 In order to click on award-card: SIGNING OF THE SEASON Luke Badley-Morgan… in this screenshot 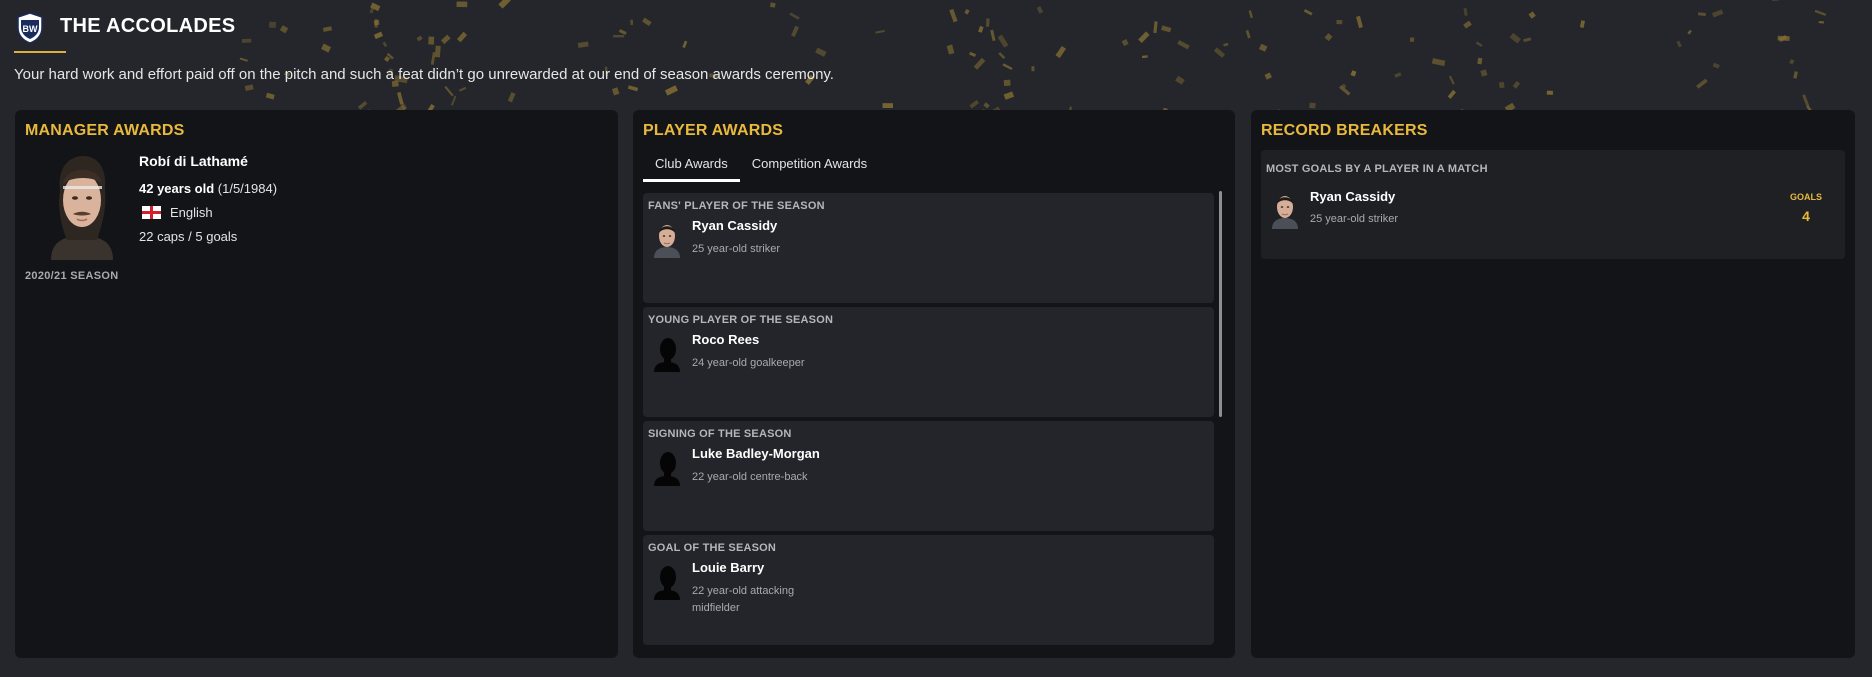, I will do `click(928, 476)`.